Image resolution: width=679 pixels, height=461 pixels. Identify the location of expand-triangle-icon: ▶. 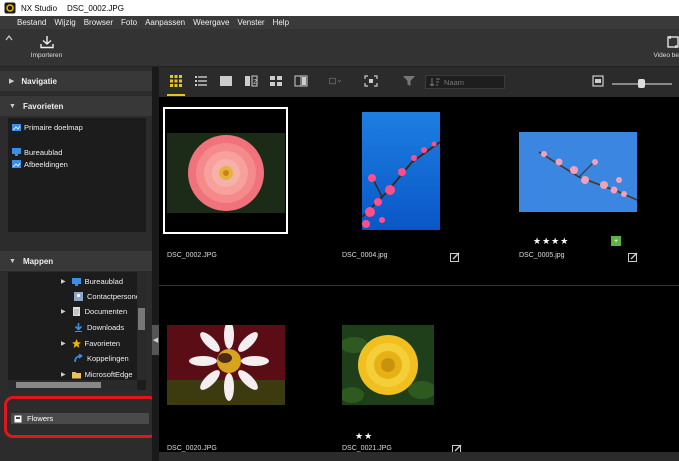
(12, 81).